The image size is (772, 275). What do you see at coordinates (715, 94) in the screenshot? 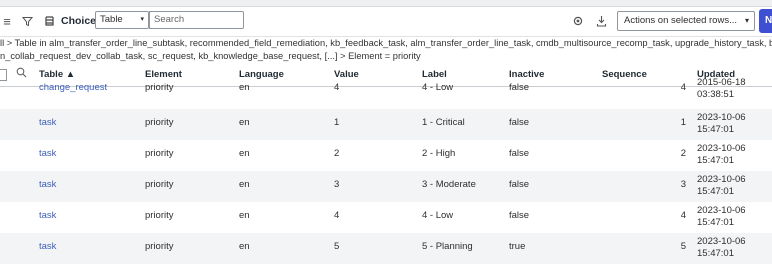
I see `updated-time: 03:38:51` at bounding box center [715, 94].